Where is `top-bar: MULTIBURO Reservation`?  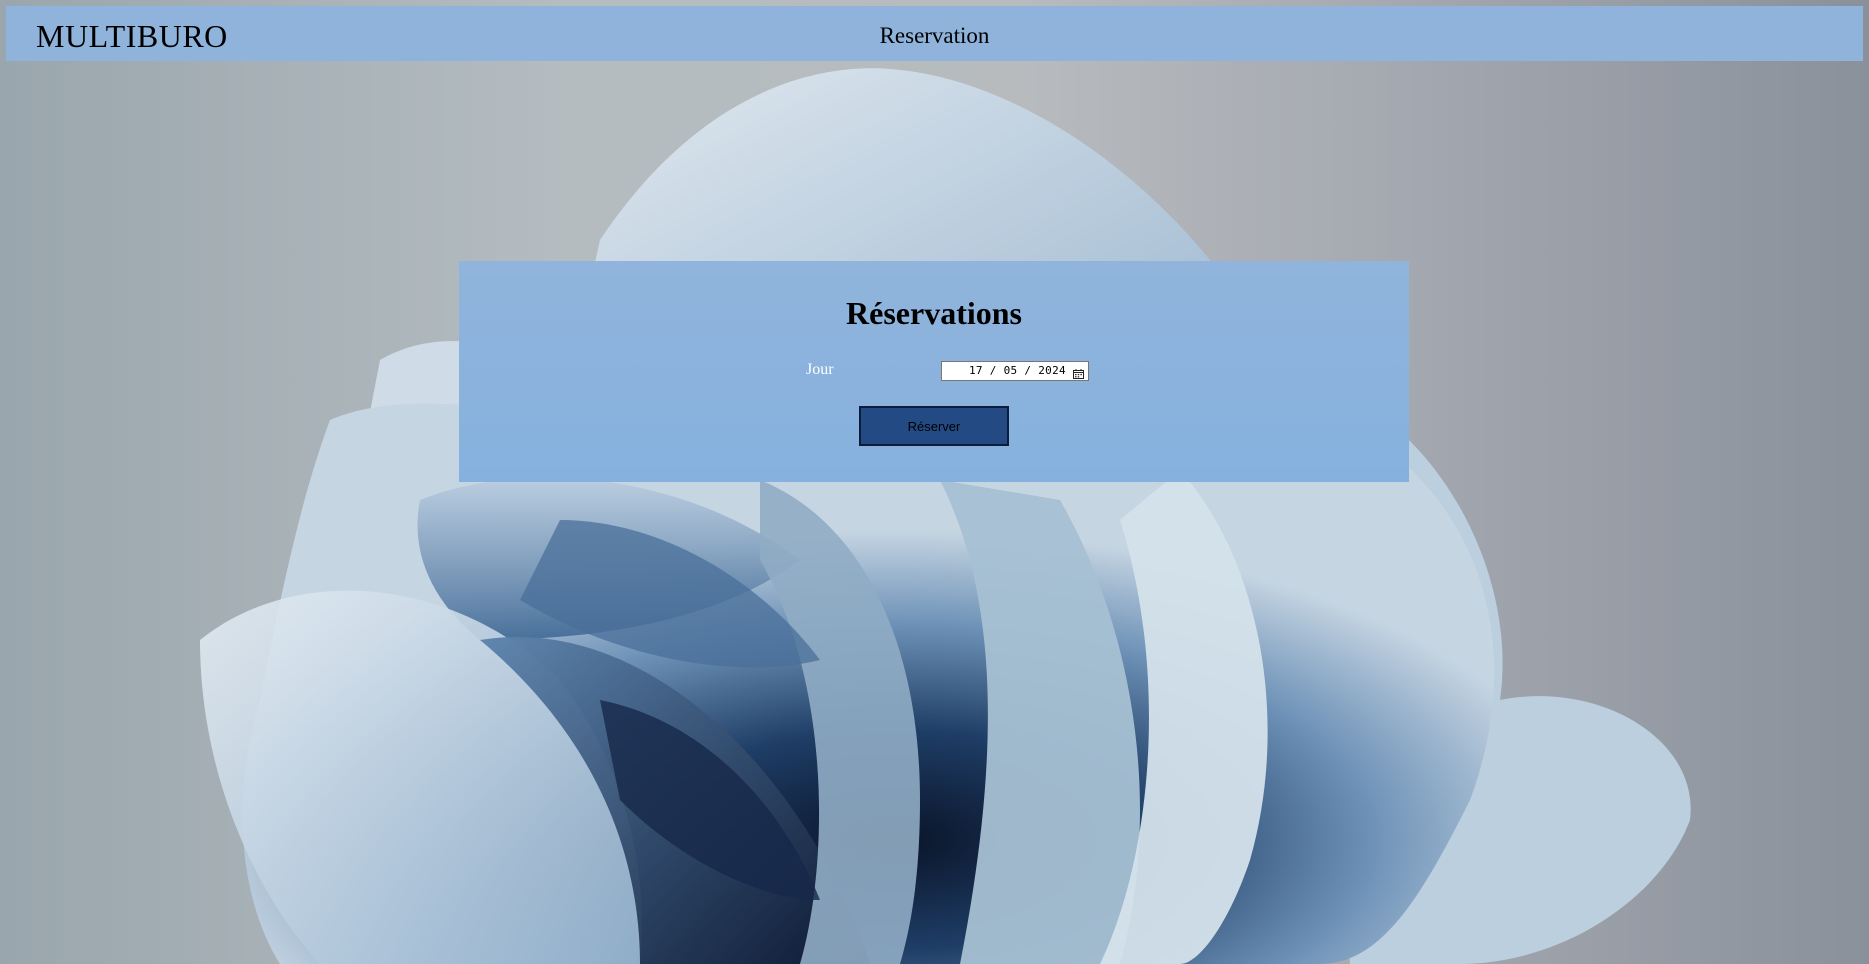 top-bar: MULTIBURO Reservation is located at coordinates (934, 33).